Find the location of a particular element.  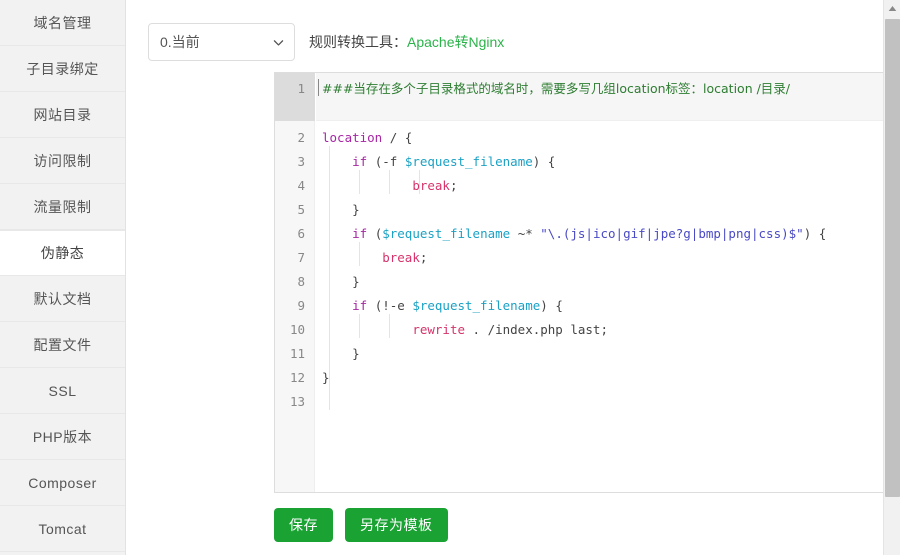

line-number: 4 is located at coordinates (301, 185).